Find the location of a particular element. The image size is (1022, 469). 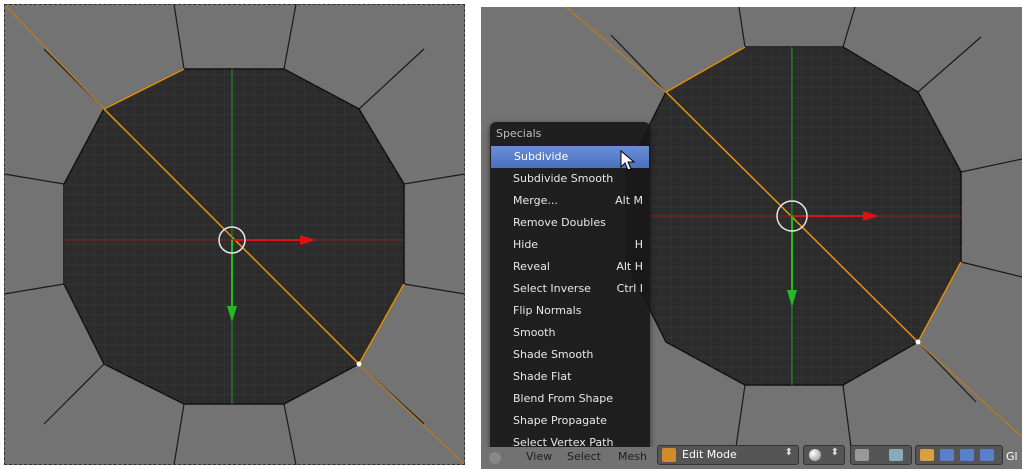

manipulator-icon is located at coordinates (896, 455).